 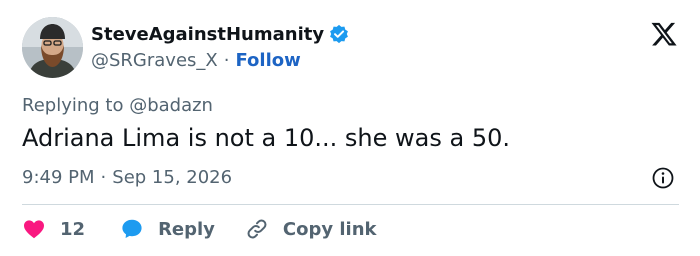 I want to click on speech-bubble-icon, so click(x=132, y=229).